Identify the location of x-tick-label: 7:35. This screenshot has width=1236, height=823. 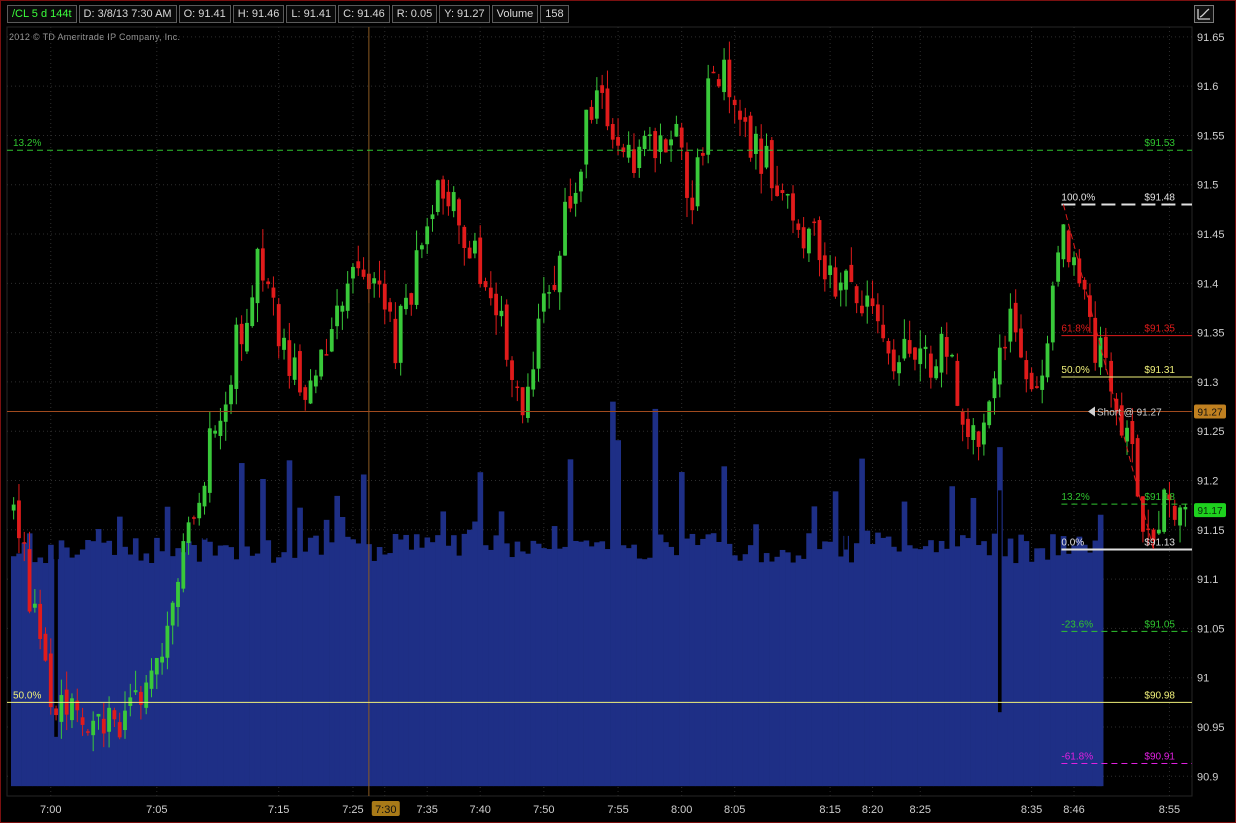
(426, 810).